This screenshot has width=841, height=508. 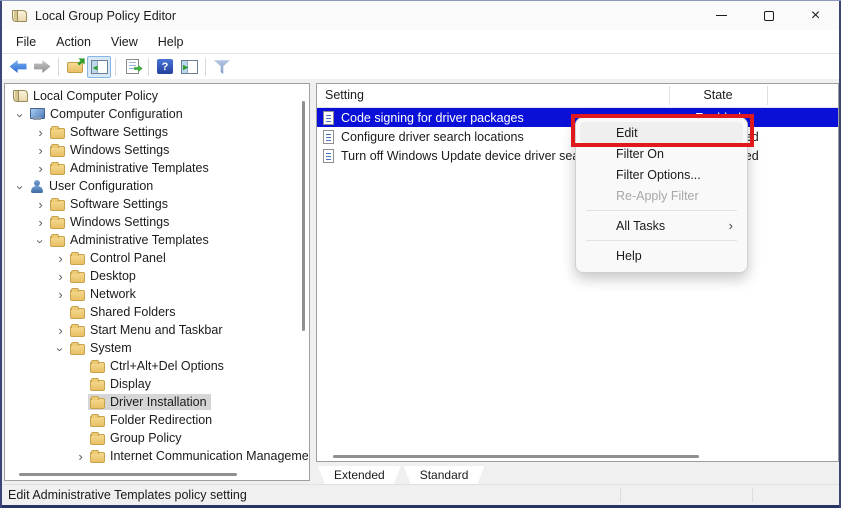 I want to click on tree-item-label: Network, so click(x=113, y=294).